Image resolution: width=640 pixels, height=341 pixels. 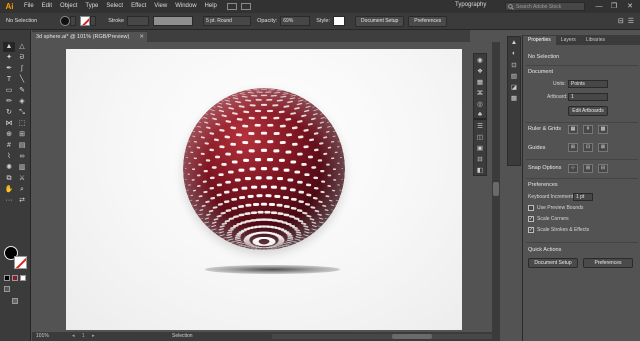 What do you see at coordinates (22, 157) in the screenshot?
I see `blend-tool: ∞` at bounding box center [22, 157].